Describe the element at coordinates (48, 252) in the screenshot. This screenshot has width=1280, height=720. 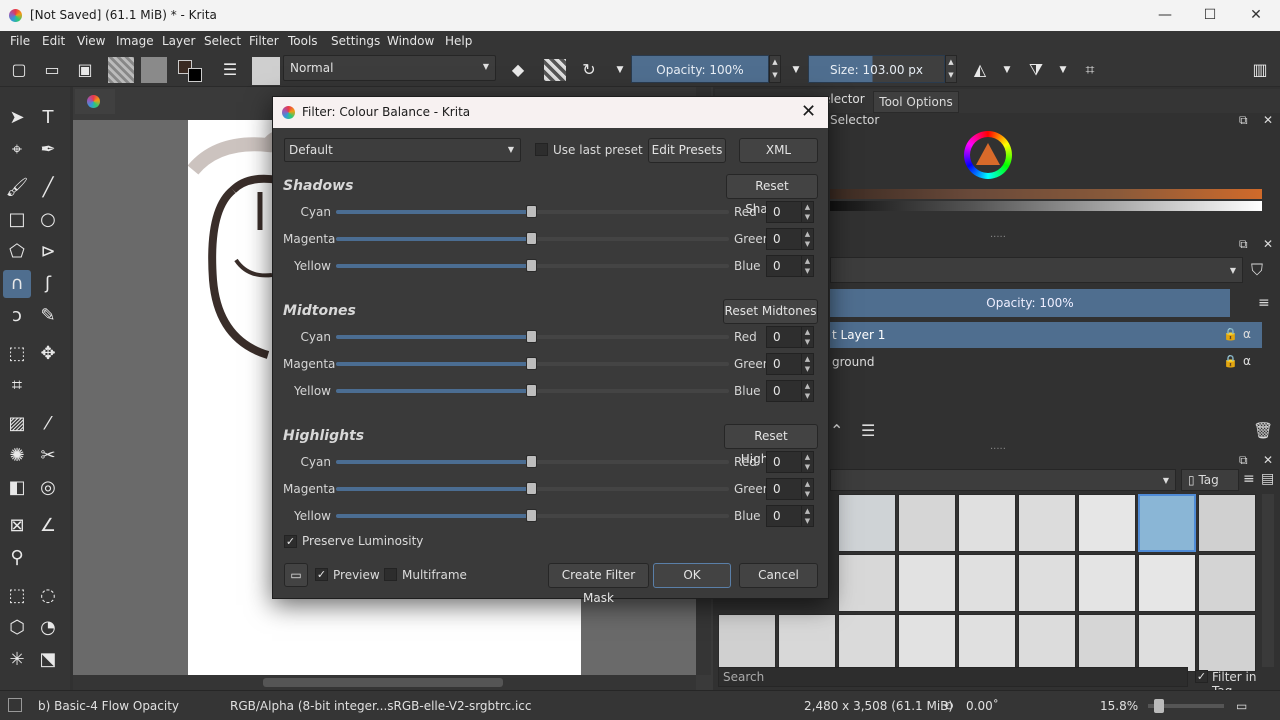
I see `polyline-tool-icon: ⊳` at that location.